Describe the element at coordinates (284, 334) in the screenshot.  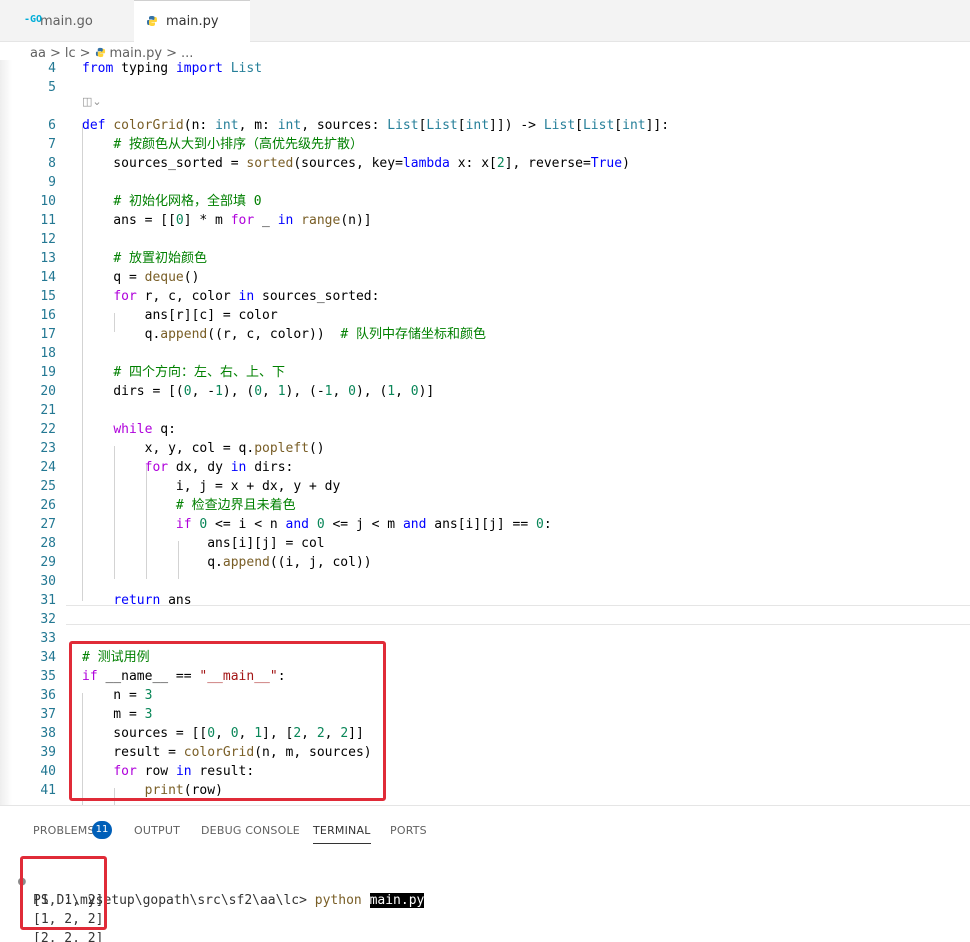
I see `code-text: q.append((r, c, color)) # 队列中存储坐标和颜色` at that location.